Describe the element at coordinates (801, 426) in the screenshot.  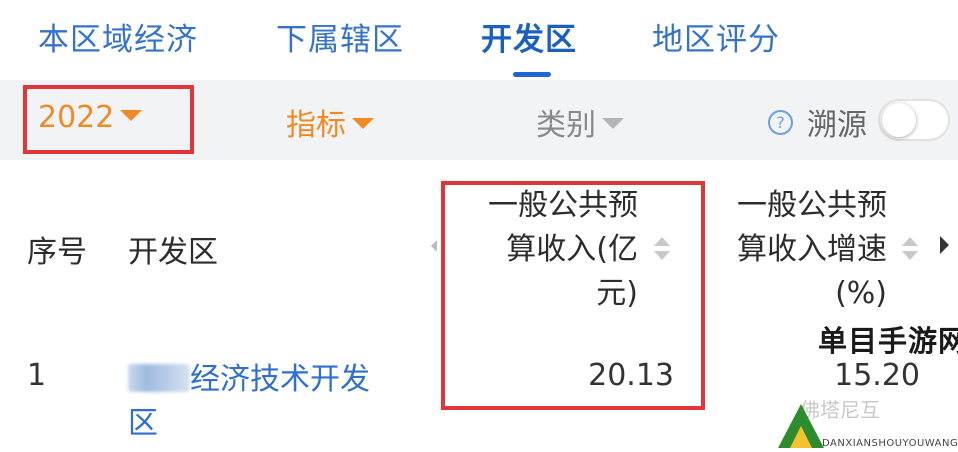
I see `logo-badge-icon` at that location.